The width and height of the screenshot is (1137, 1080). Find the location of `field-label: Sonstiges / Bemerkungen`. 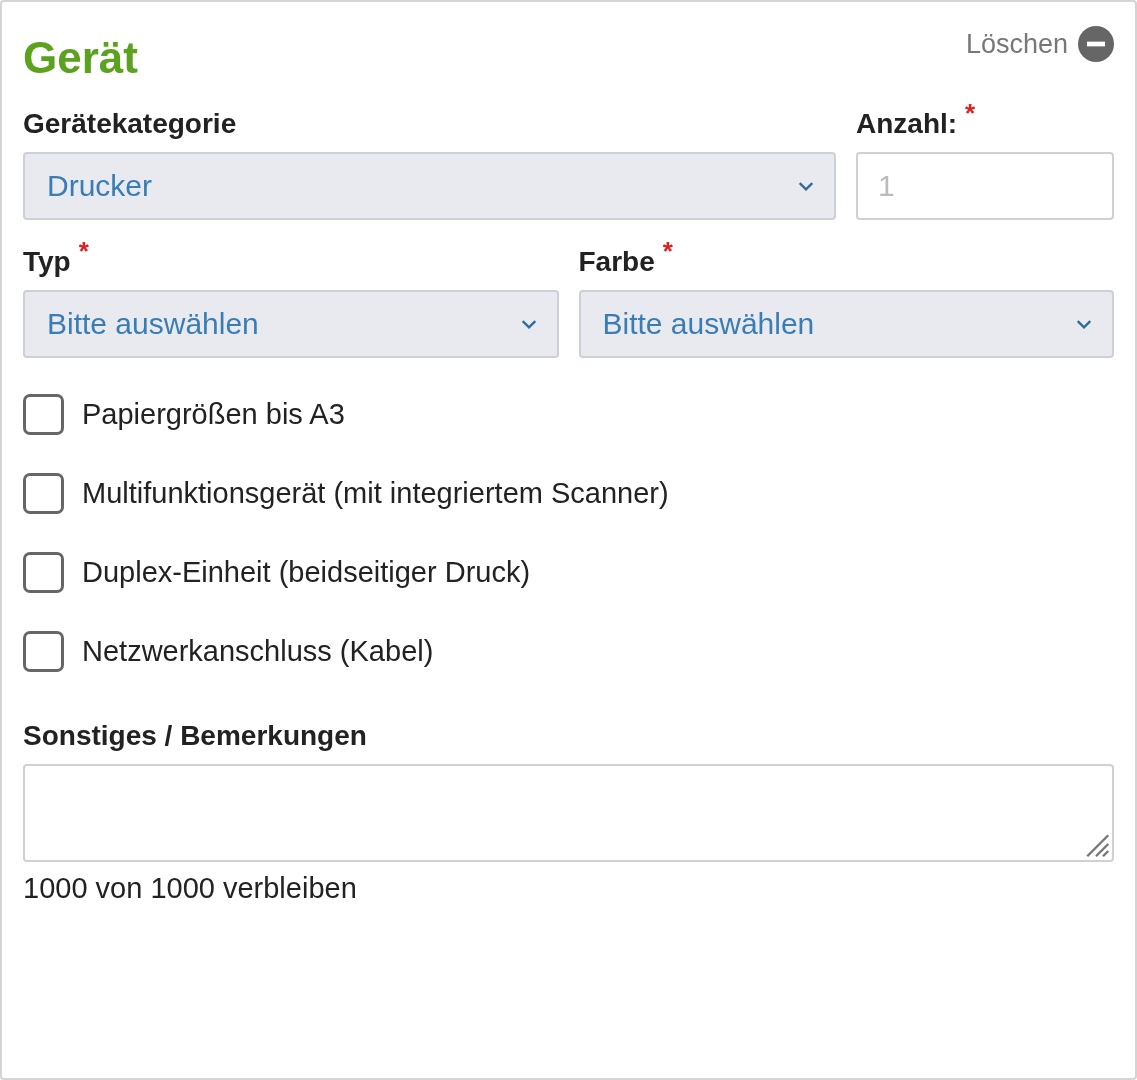

field-label: Sonstiges / Bemerkungen is located at coordinates (195, 736).